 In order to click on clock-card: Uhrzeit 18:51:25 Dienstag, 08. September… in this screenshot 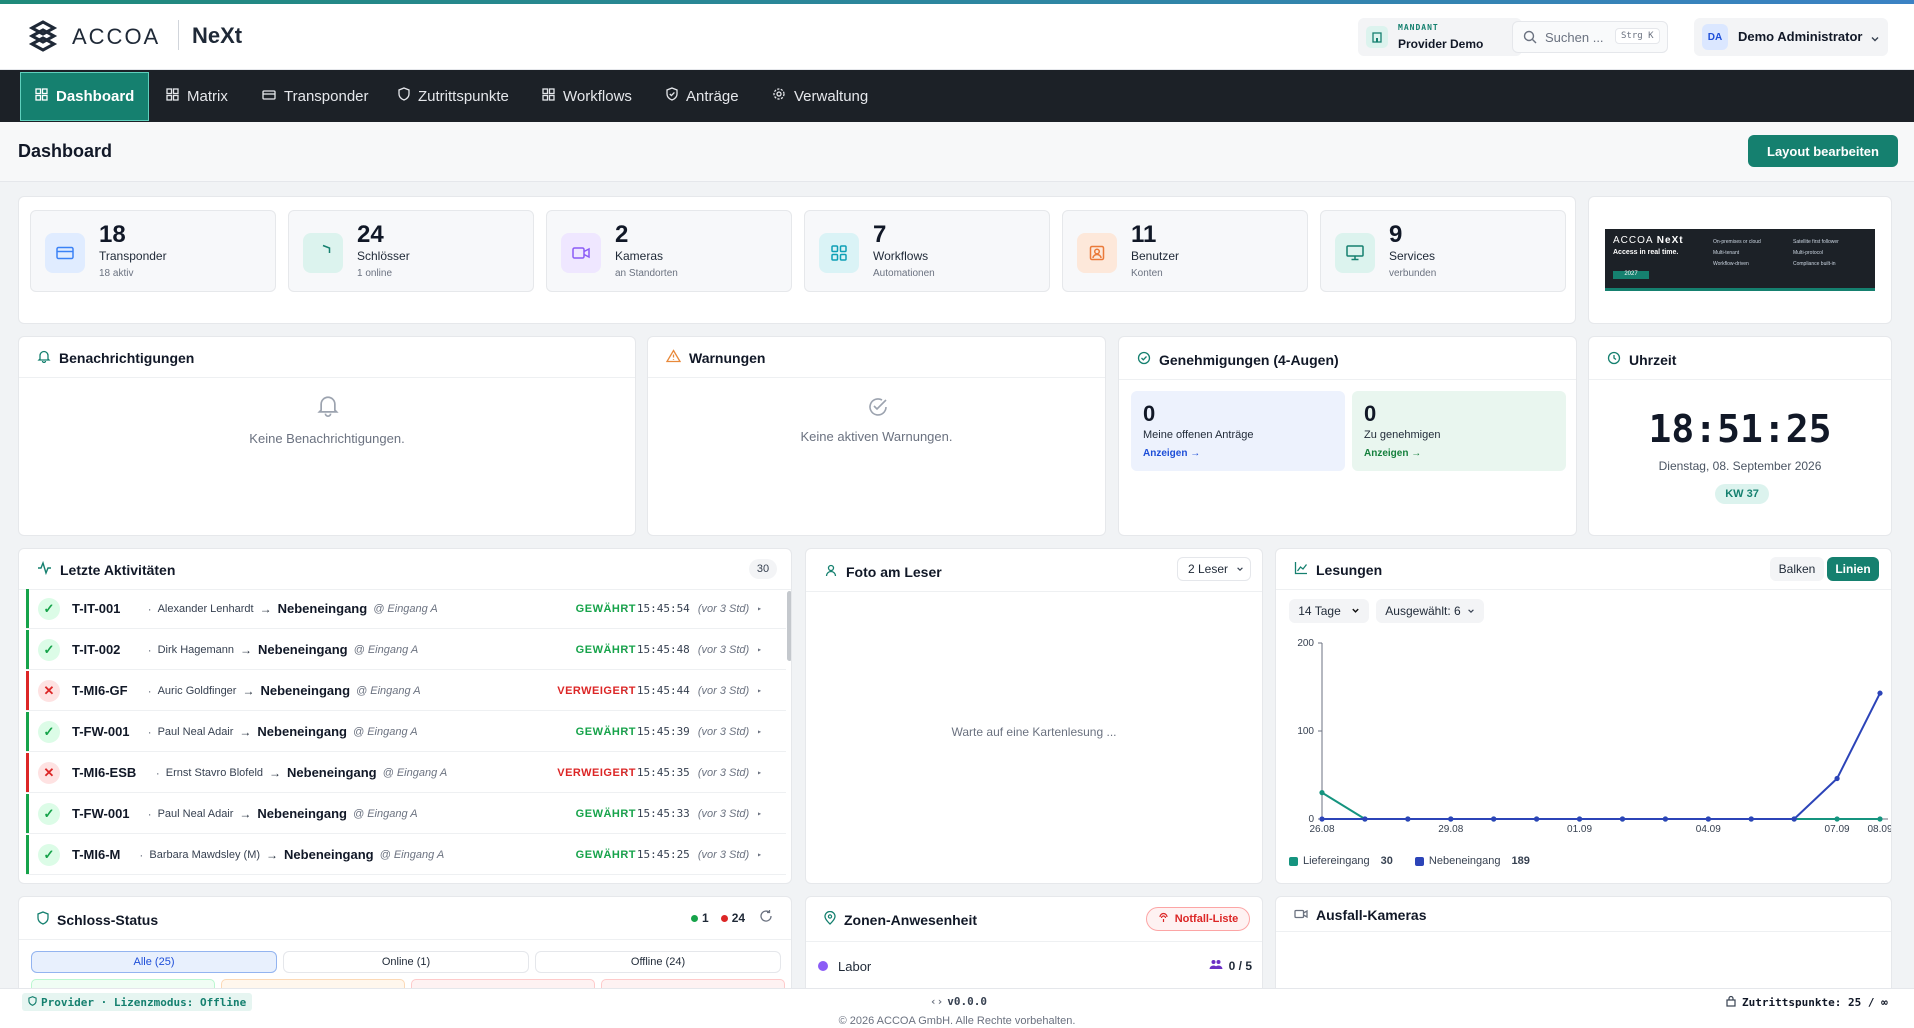, I will do `click(1740, 436)`.